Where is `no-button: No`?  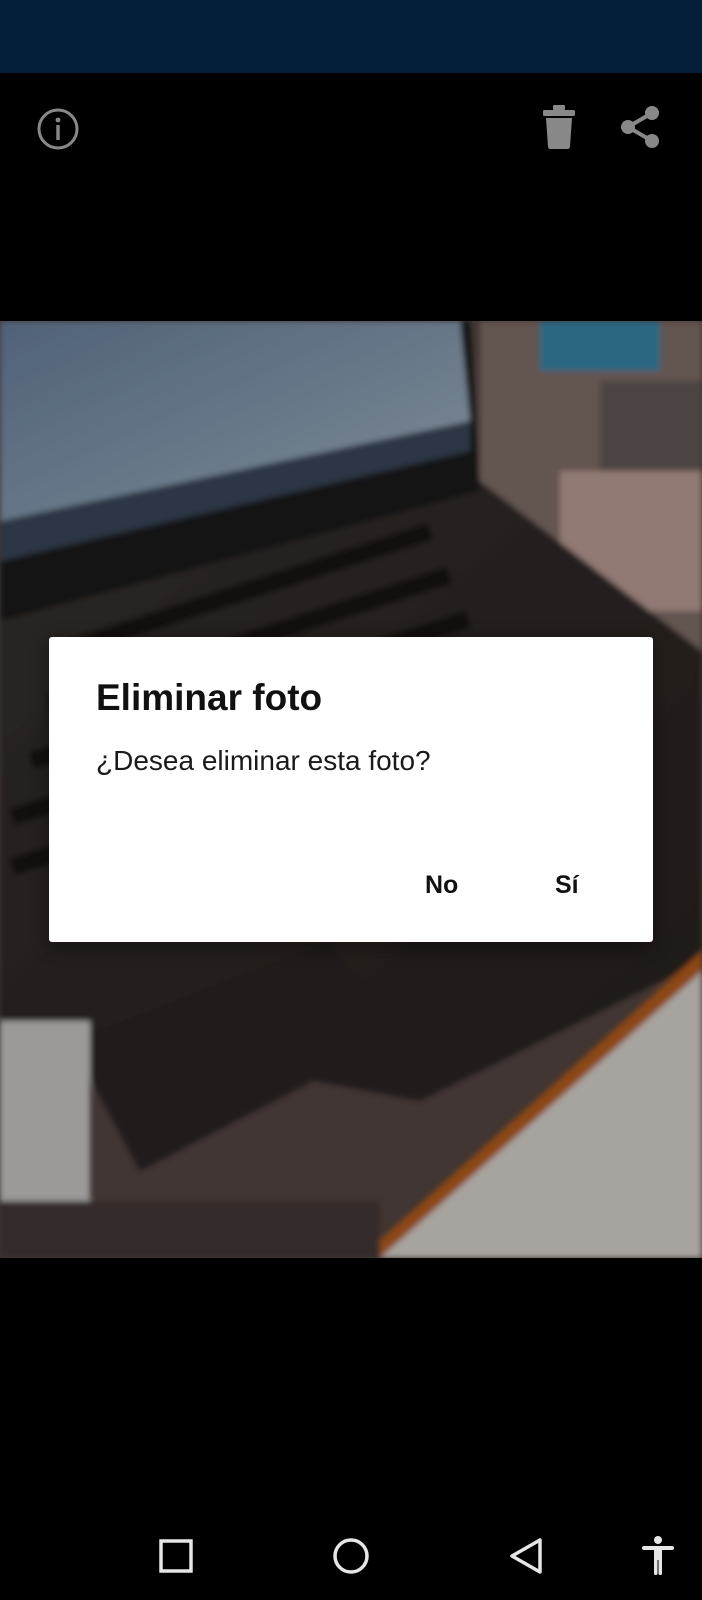 no-button: No is located at coordinates (441, 885).